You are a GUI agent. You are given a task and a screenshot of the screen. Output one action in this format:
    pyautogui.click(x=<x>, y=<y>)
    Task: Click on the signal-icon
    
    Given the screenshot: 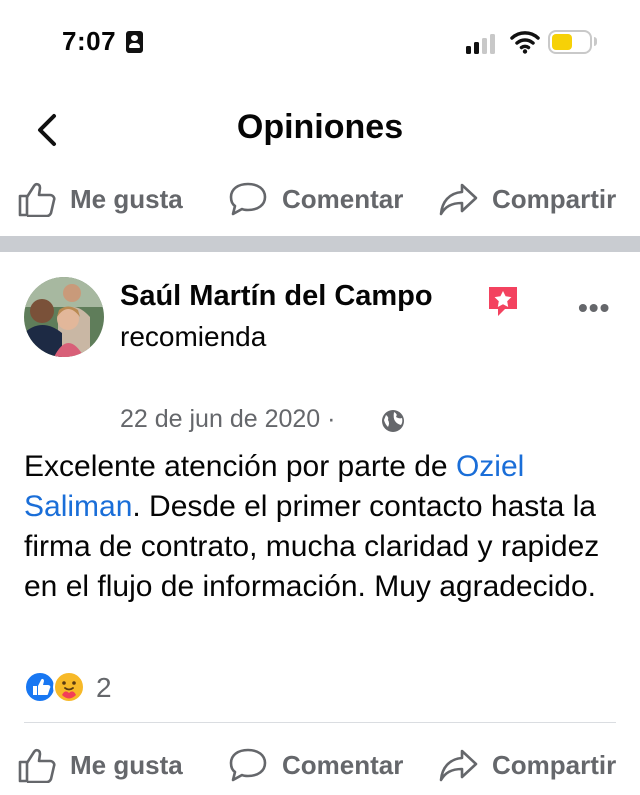 What is the action you would take?
    pyautogui.click(x=483, y=44)
    